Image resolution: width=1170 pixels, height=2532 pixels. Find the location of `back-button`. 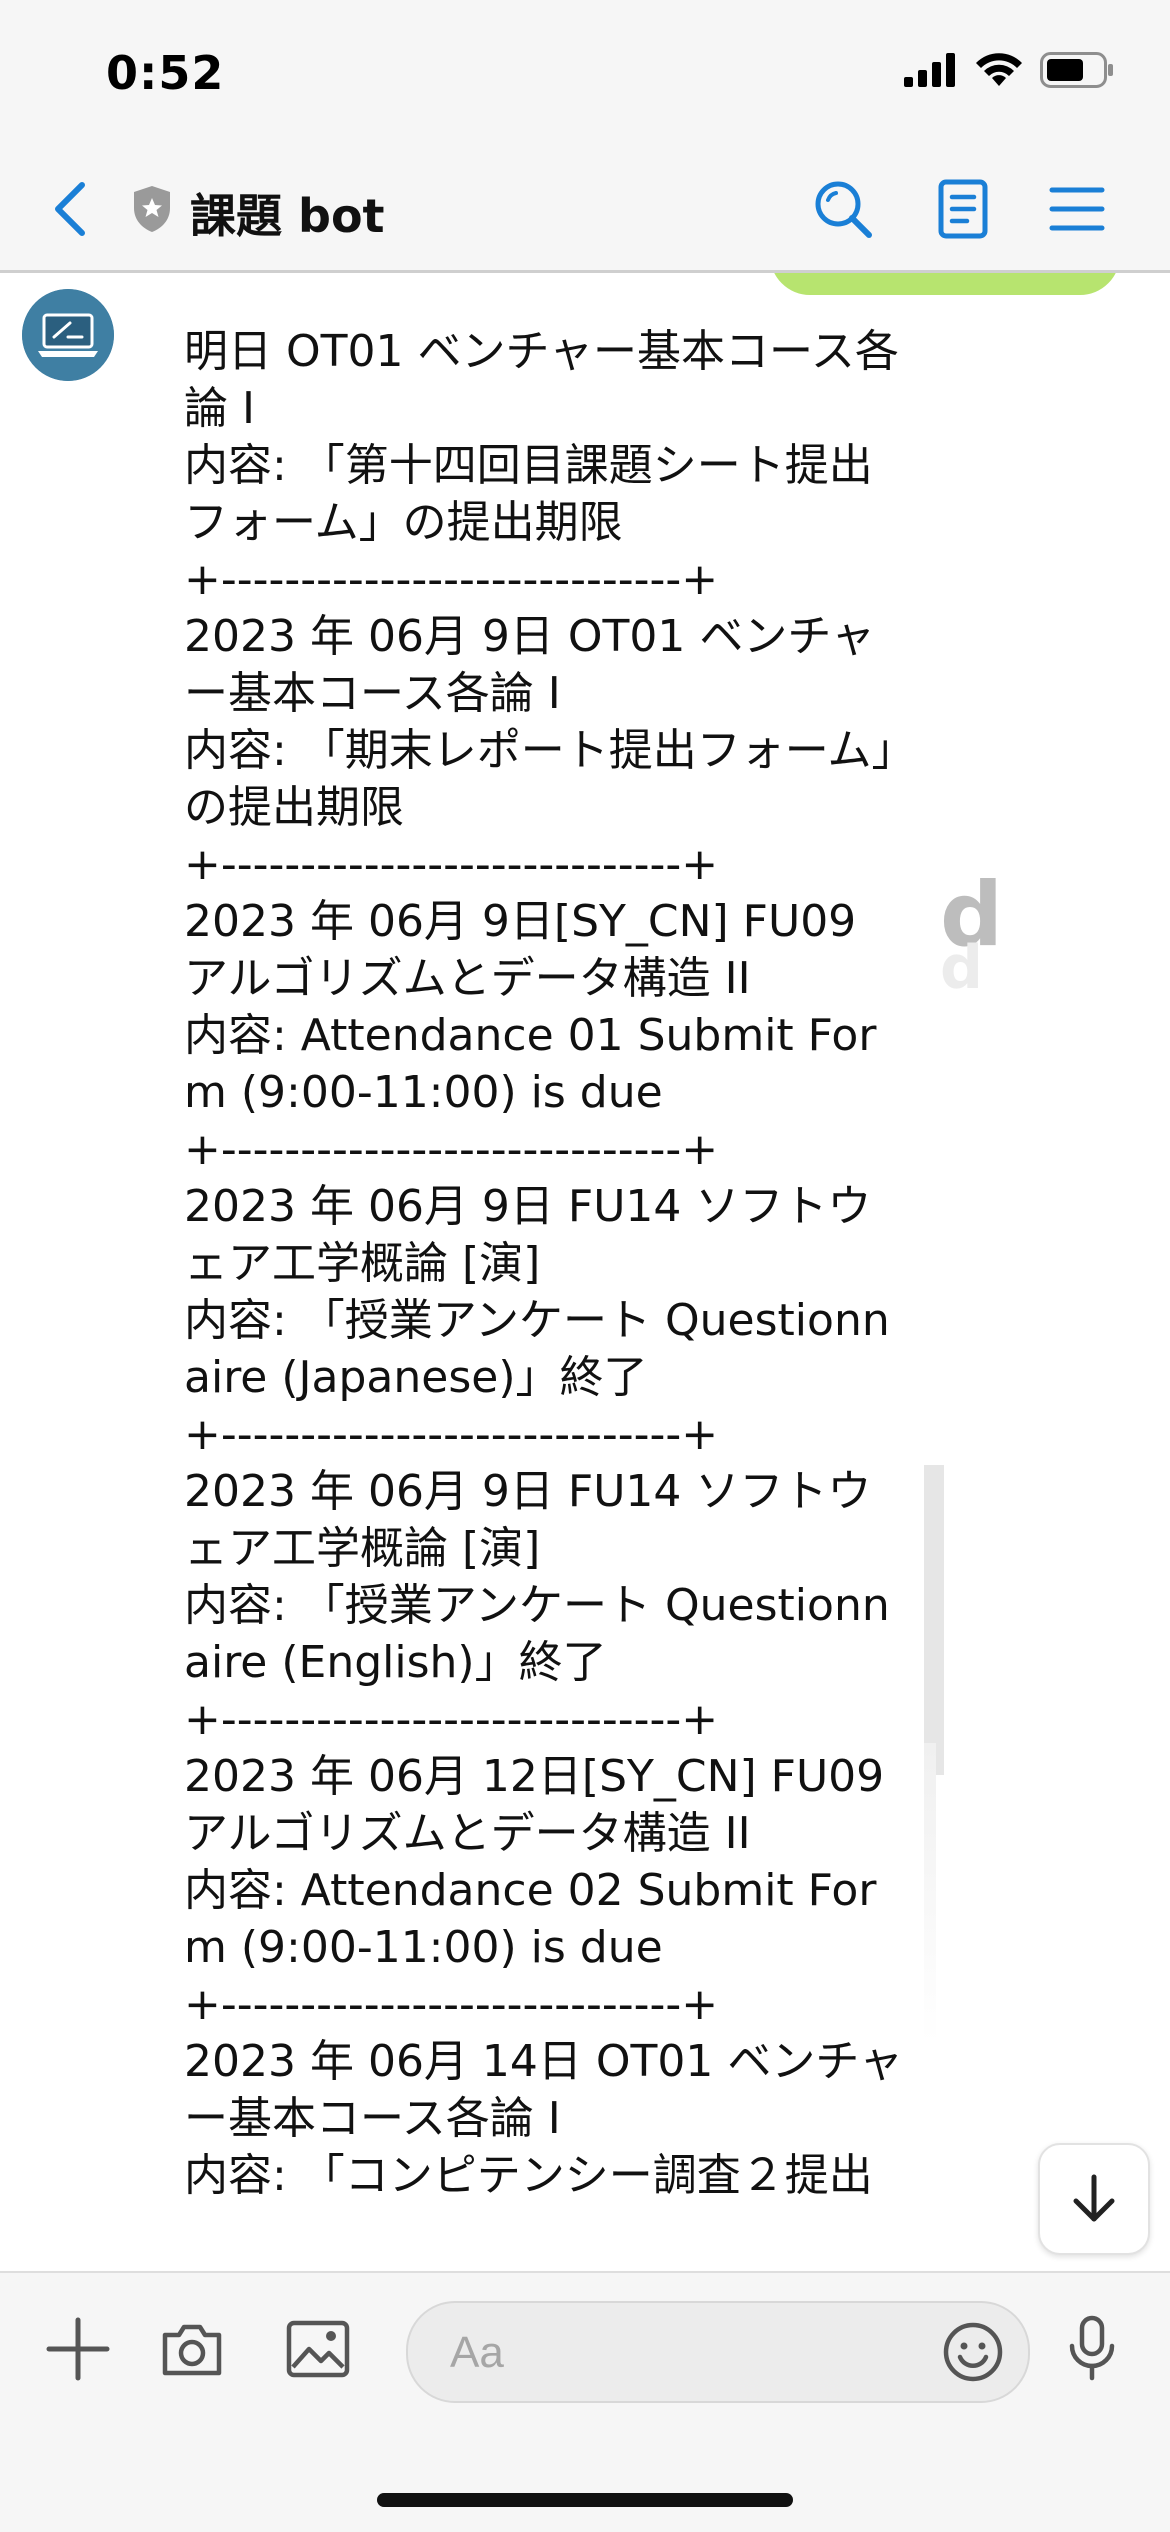

back-button is located at coordinates (70, 209).